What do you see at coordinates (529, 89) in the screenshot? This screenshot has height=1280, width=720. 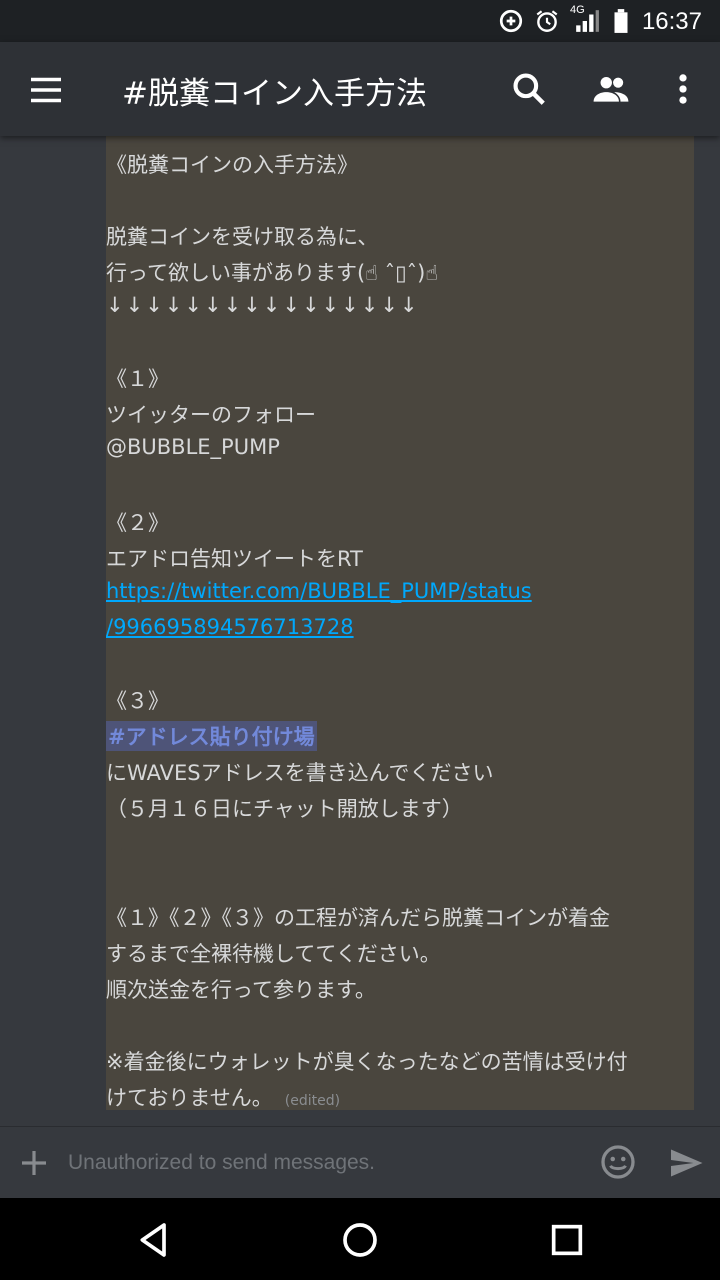 I see `search-icon` at bounding box center [529, 89].